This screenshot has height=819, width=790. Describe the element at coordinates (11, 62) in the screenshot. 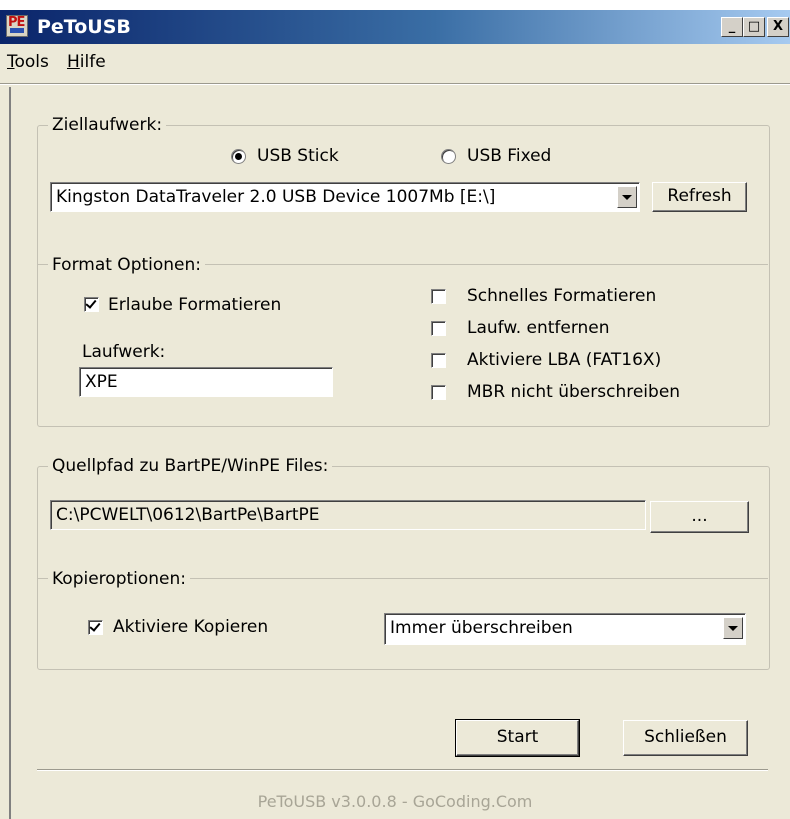

I see `menu-tools-mnemonic: T` at that location.